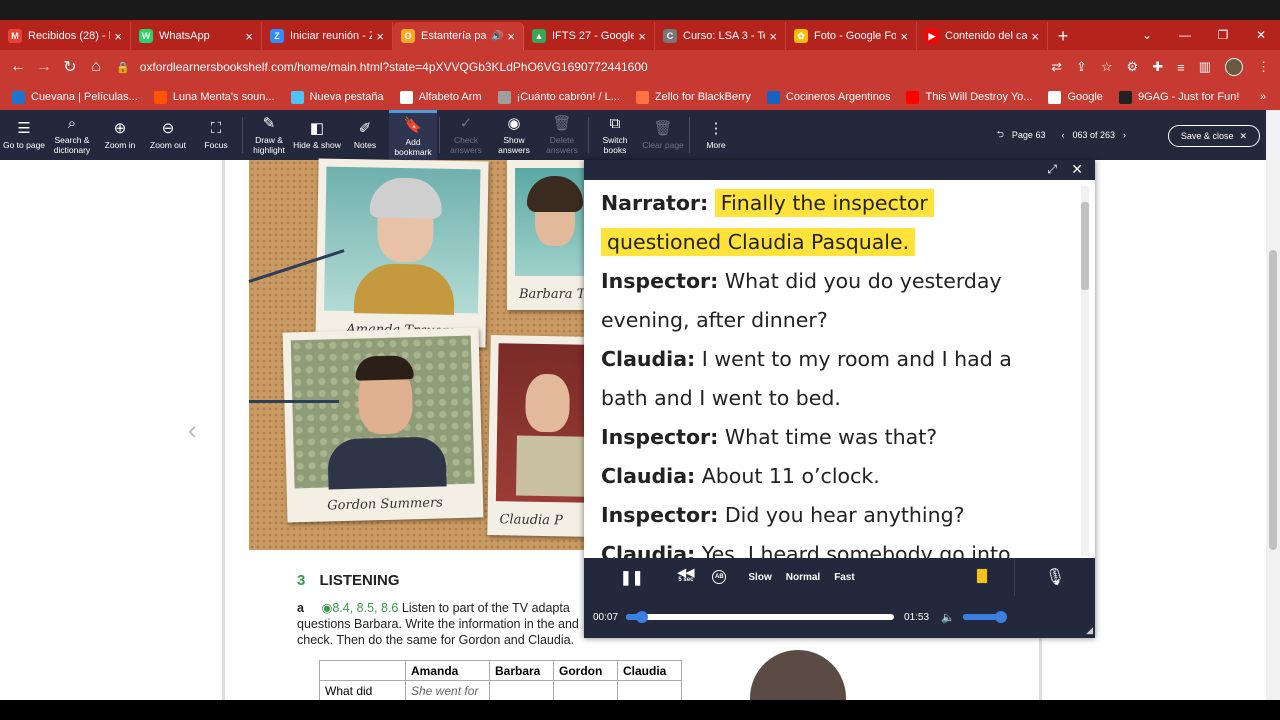 This screenshot has width=1280, height=720. Describe the element at coordinates (1223, 35) in the screenshot. I see `restore-button: ❐` at that location.